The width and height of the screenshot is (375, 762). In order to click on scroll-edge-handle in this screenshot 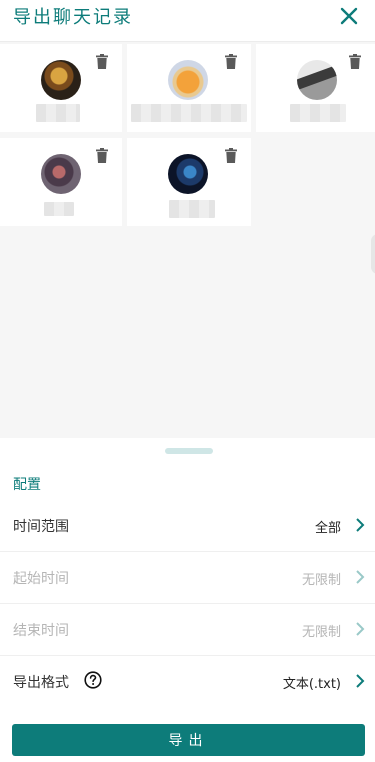, I will do `click(373, 254)`.